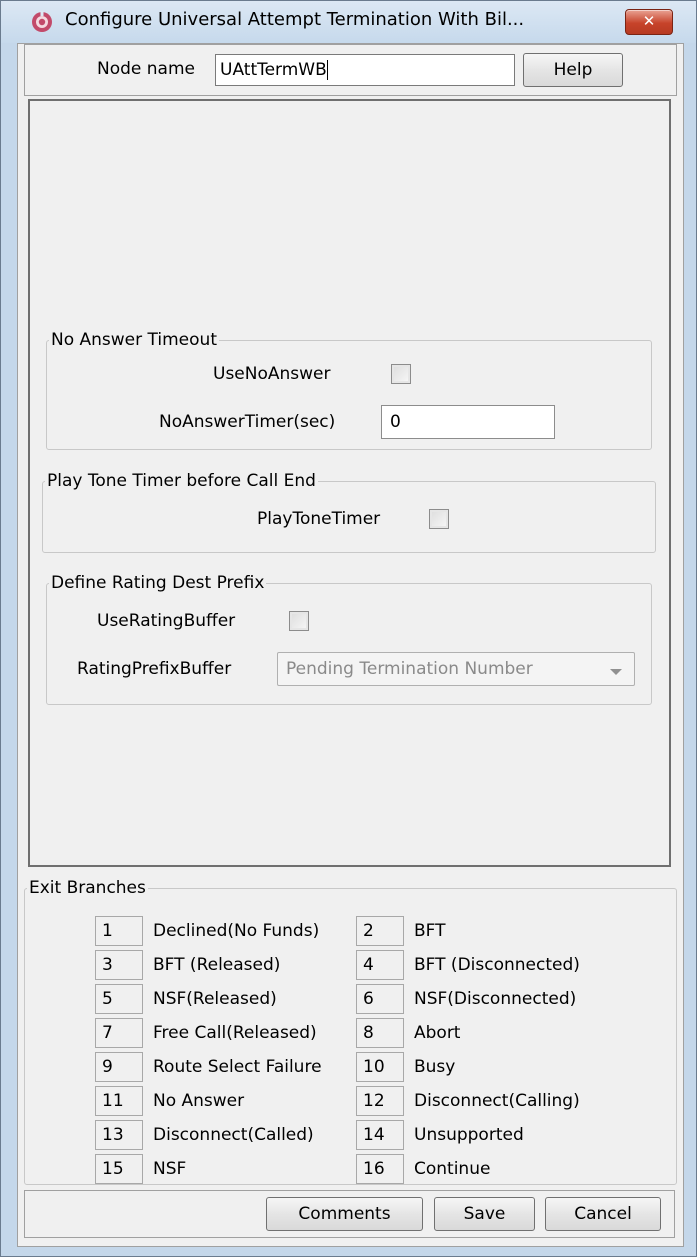  I want to click on exit-description: BFT (Released), so click(217, 965).